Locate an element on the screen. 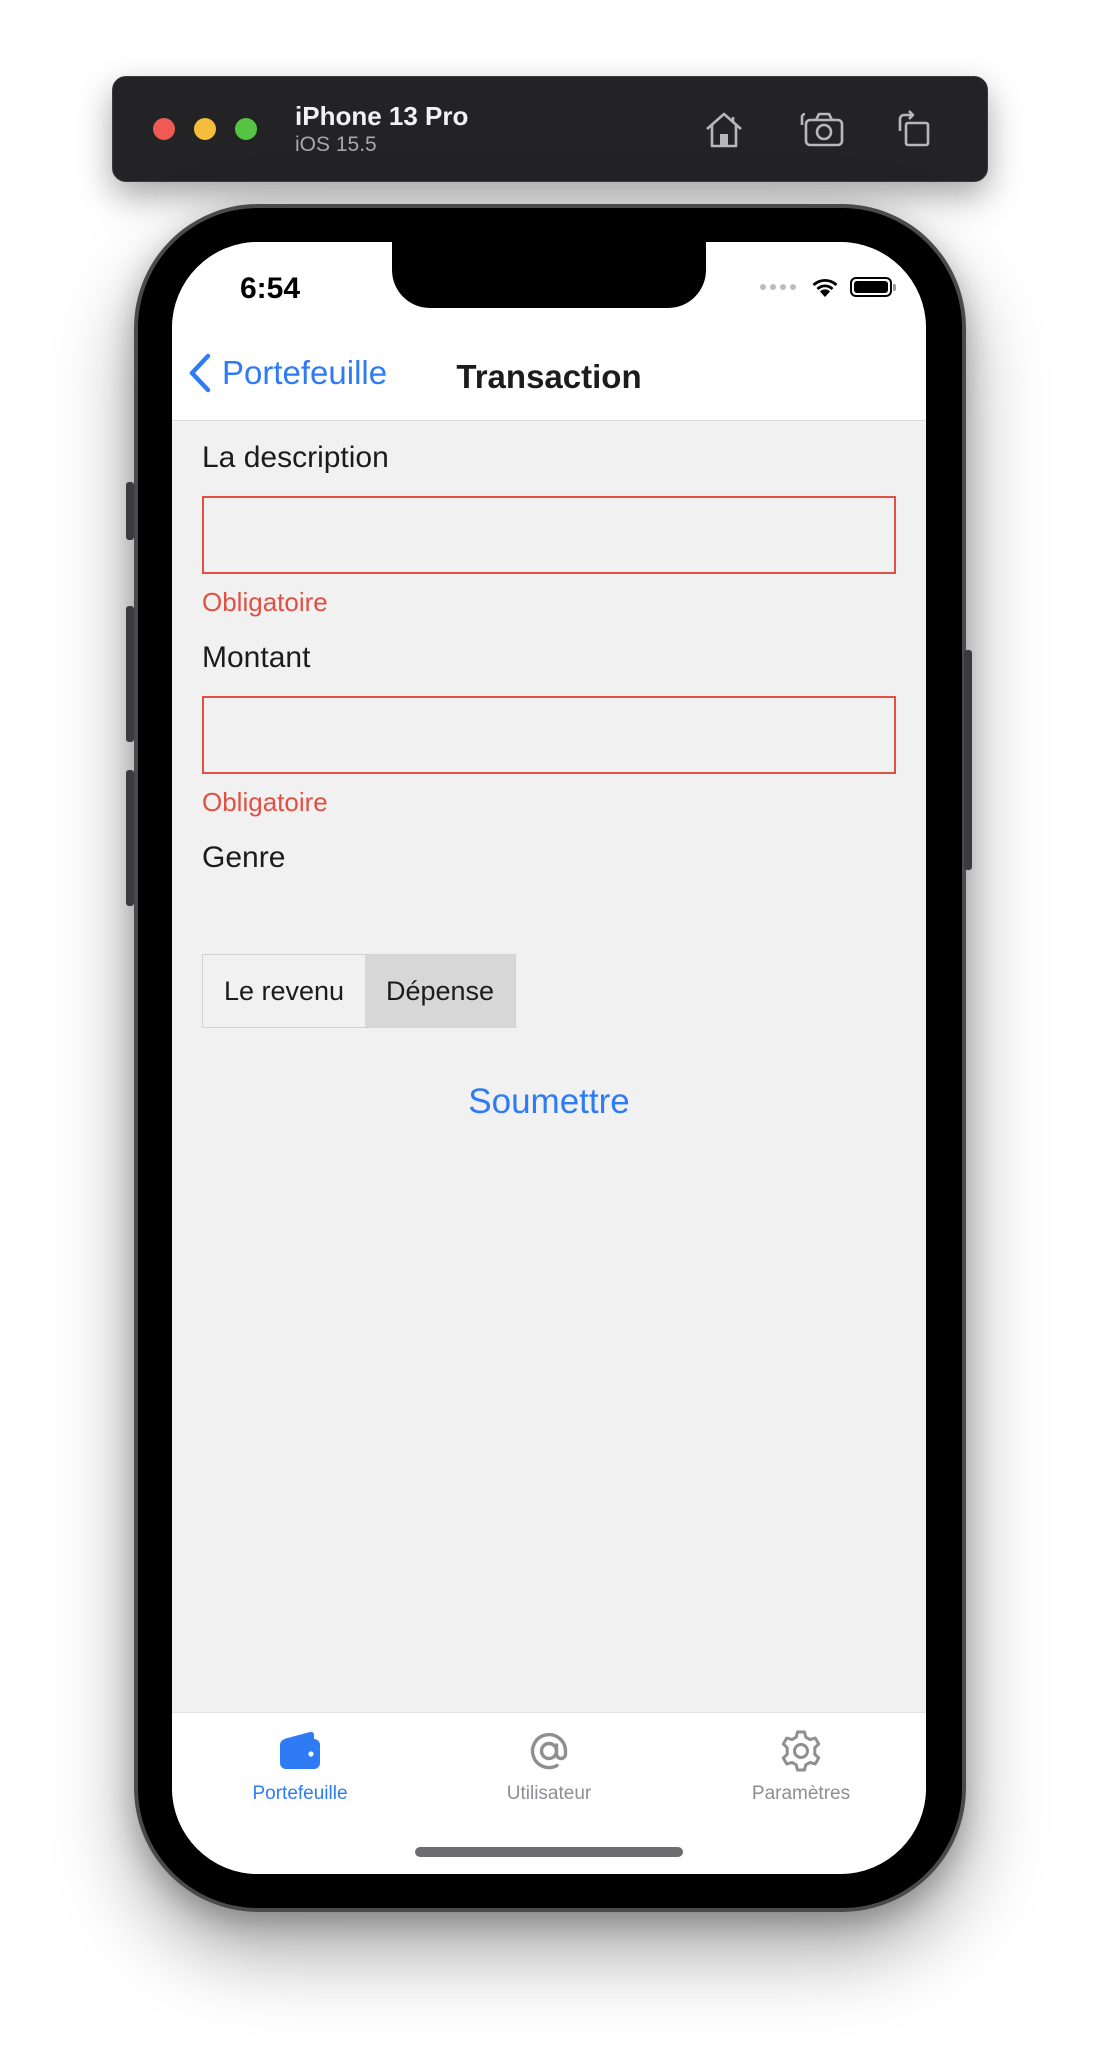 This screenshot has height=2064, width=1098. page-title: Transaction is located at coordinates (549, 376).